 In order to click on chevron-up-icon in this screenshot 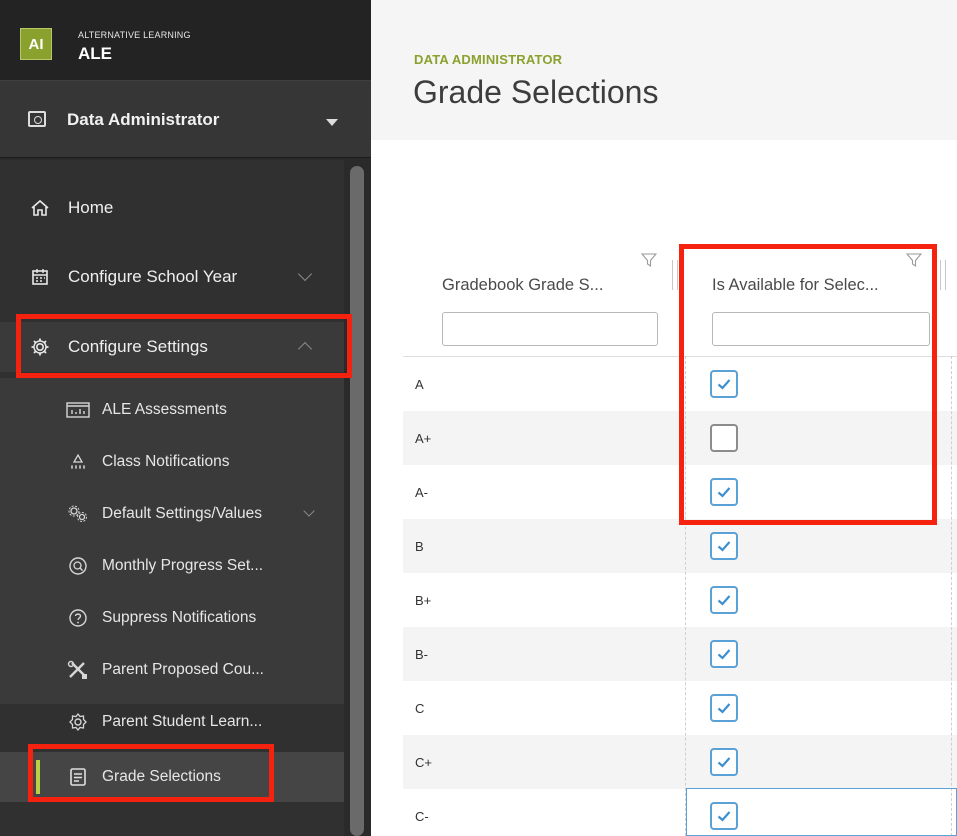, I will do `click(305, 349)`.